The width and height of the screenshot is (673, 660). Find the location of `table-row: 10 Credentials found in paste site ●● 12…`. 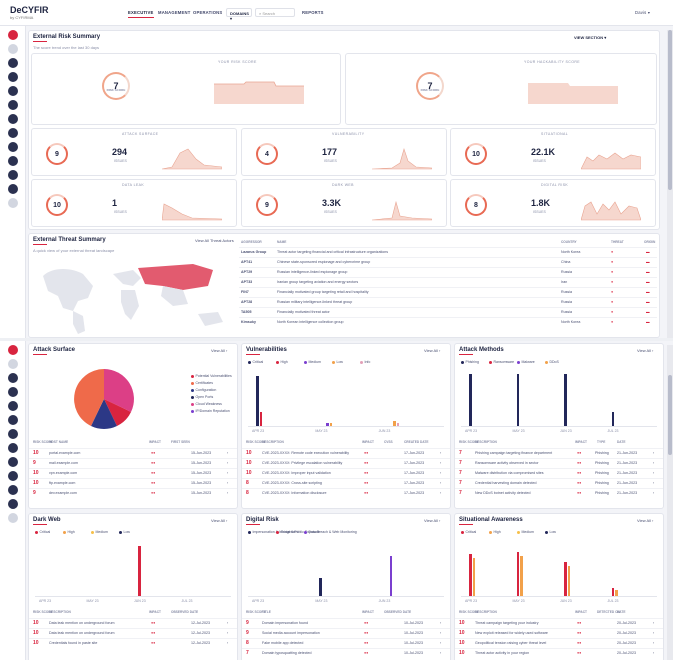

table-row: 10 Credentials found in paste site ●● 12… is located at coordinates (133, 642).